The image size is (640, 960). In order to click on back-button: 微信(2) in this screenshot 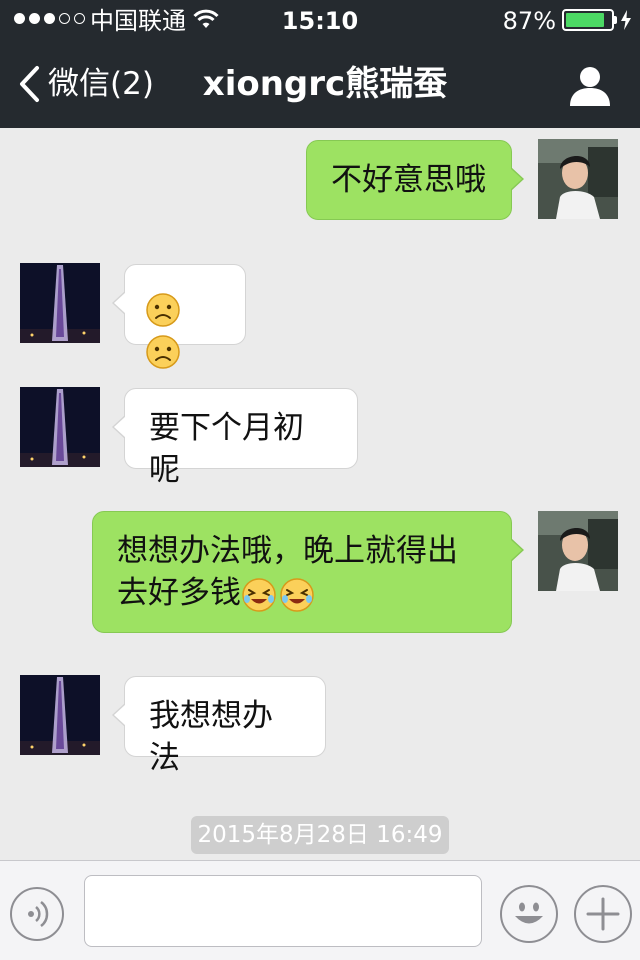, I will do `click(86, 84)`.